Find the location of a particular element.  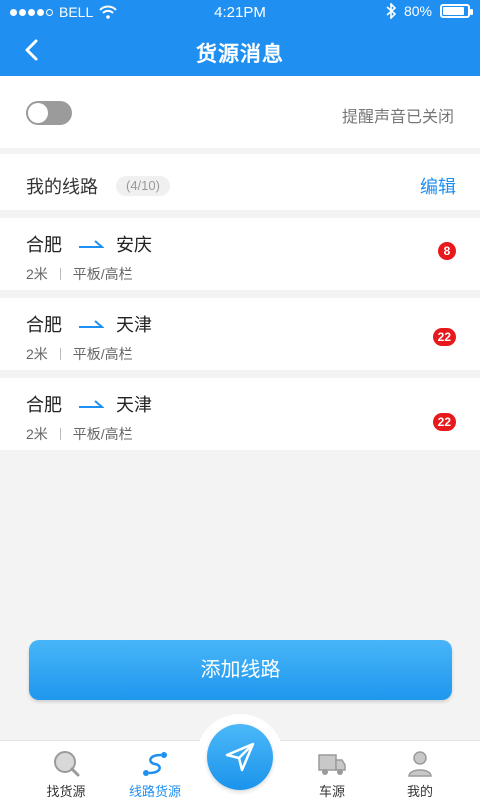

tab-mine: 我的 is located at coordinates (420, 770).